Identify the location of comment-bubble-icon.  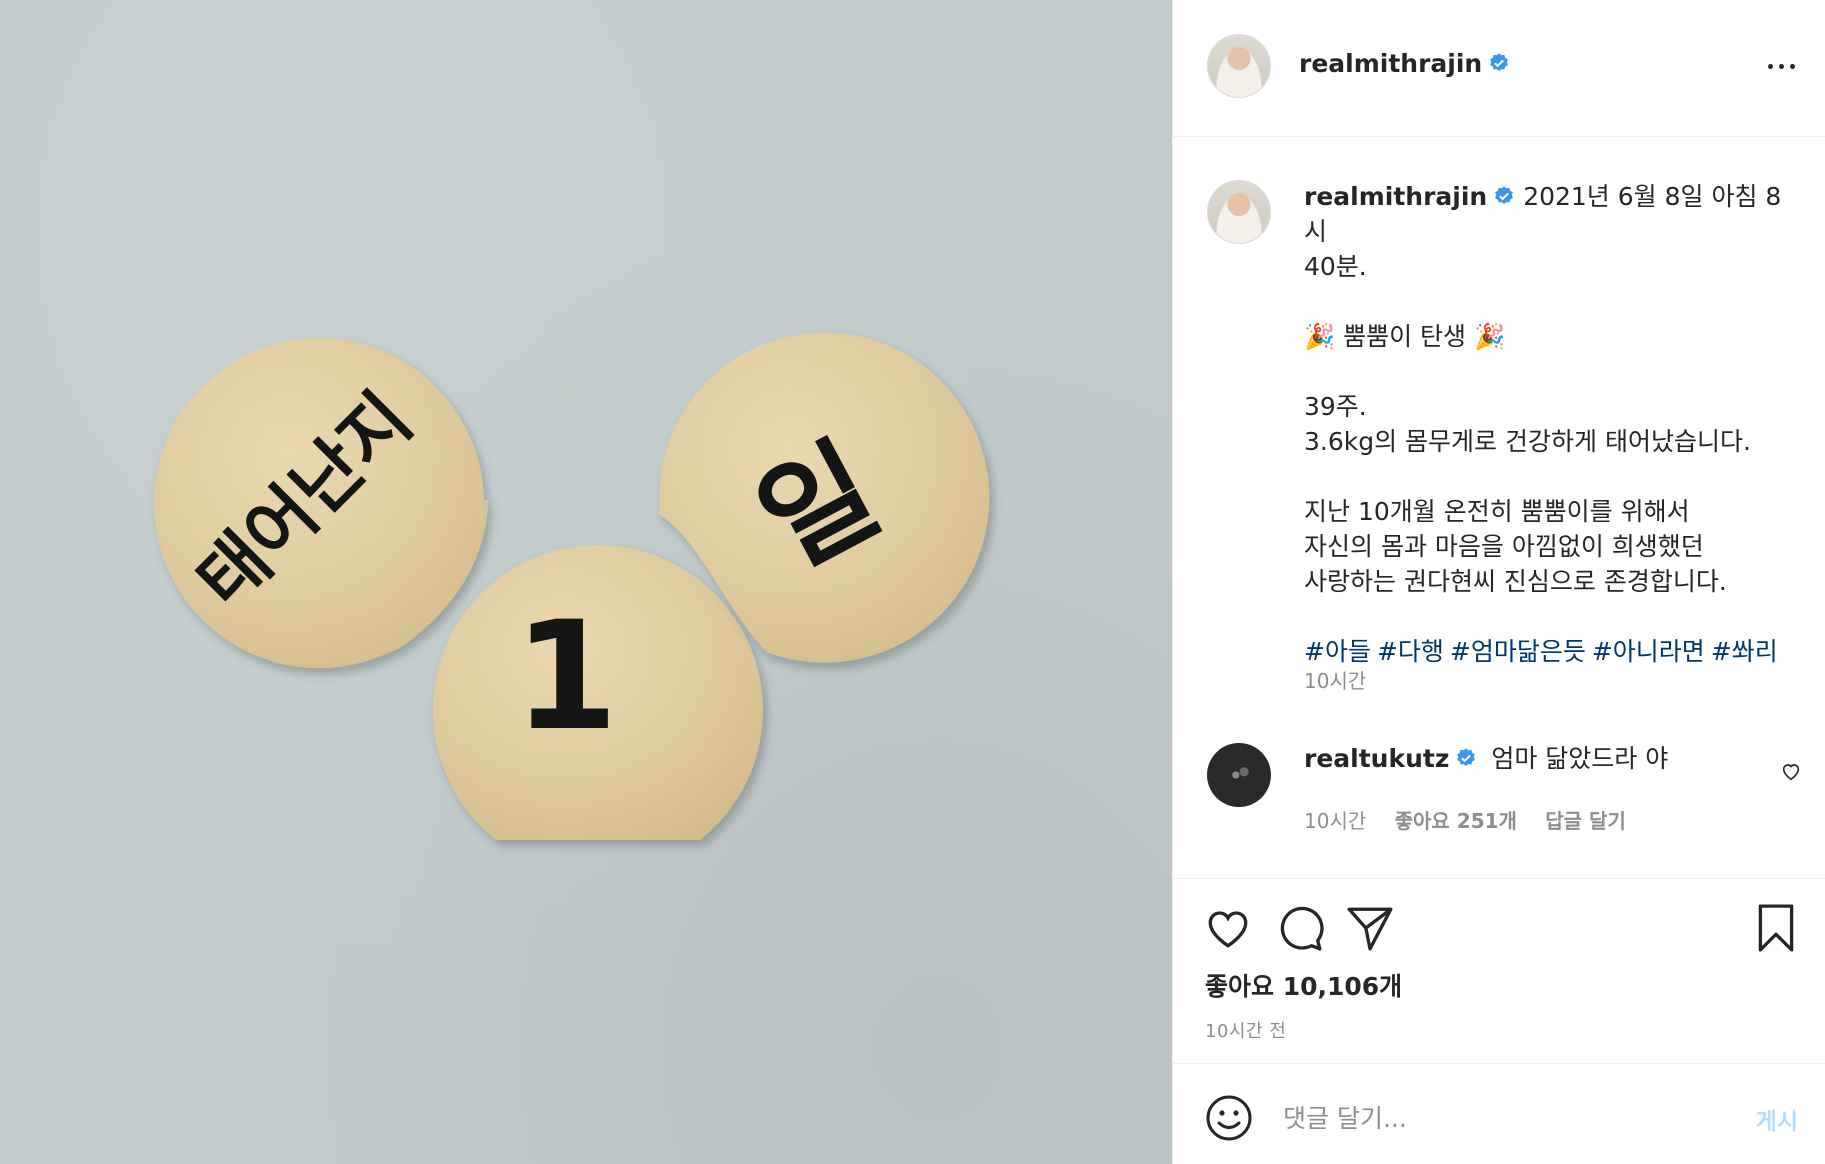
(1300, 928).